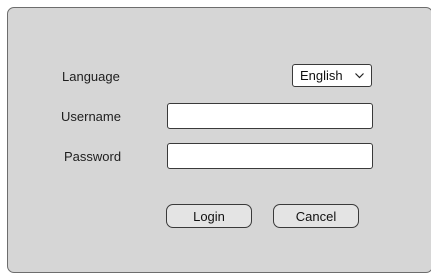  What do you see at coordinates (270, 116) in the screenshot?
I see `username-input` at bounding box center [270, 116].